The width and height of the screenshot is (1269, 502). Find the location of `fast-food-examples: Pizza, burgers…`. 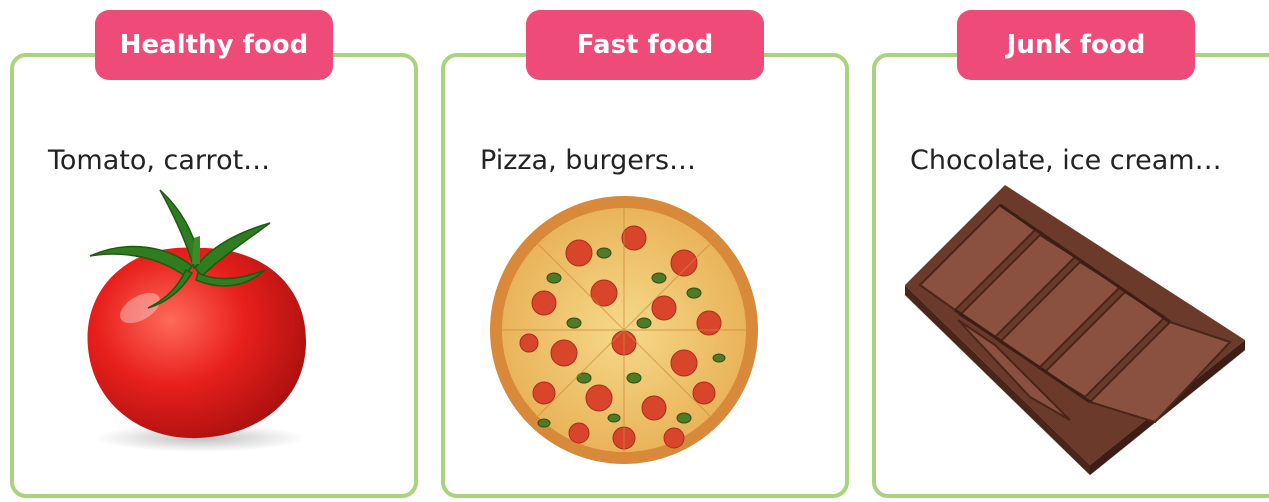

fast-food-examples: Pizza, burgers… is located at coordinates (588, 160).